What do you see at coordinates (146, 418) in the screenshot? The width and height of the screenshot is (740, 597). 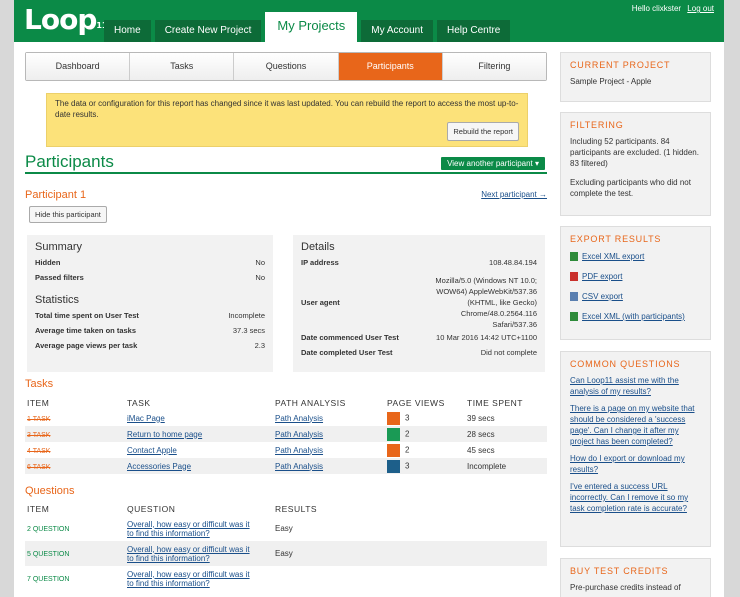 I see `task-link: iMac Page` at bounding box center [146, 418].